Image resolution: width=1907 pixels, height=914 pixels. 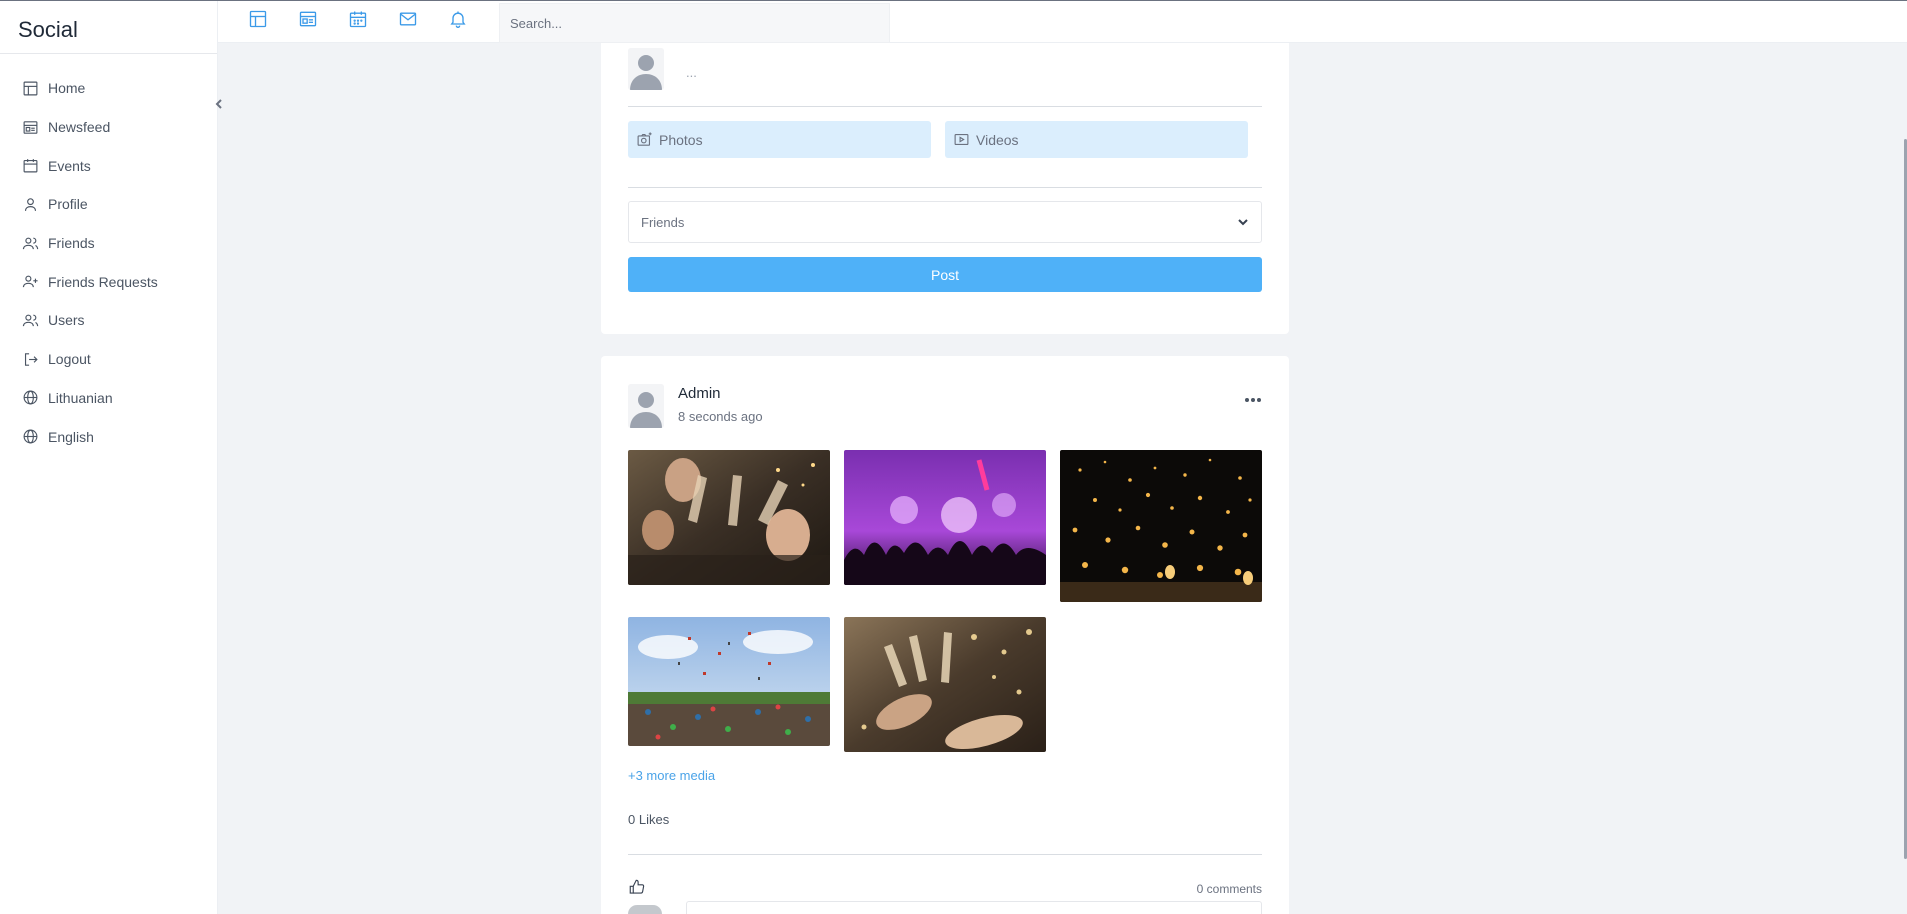 I want to click on topbar-newsfeed-button, so click(x=308, y=19).